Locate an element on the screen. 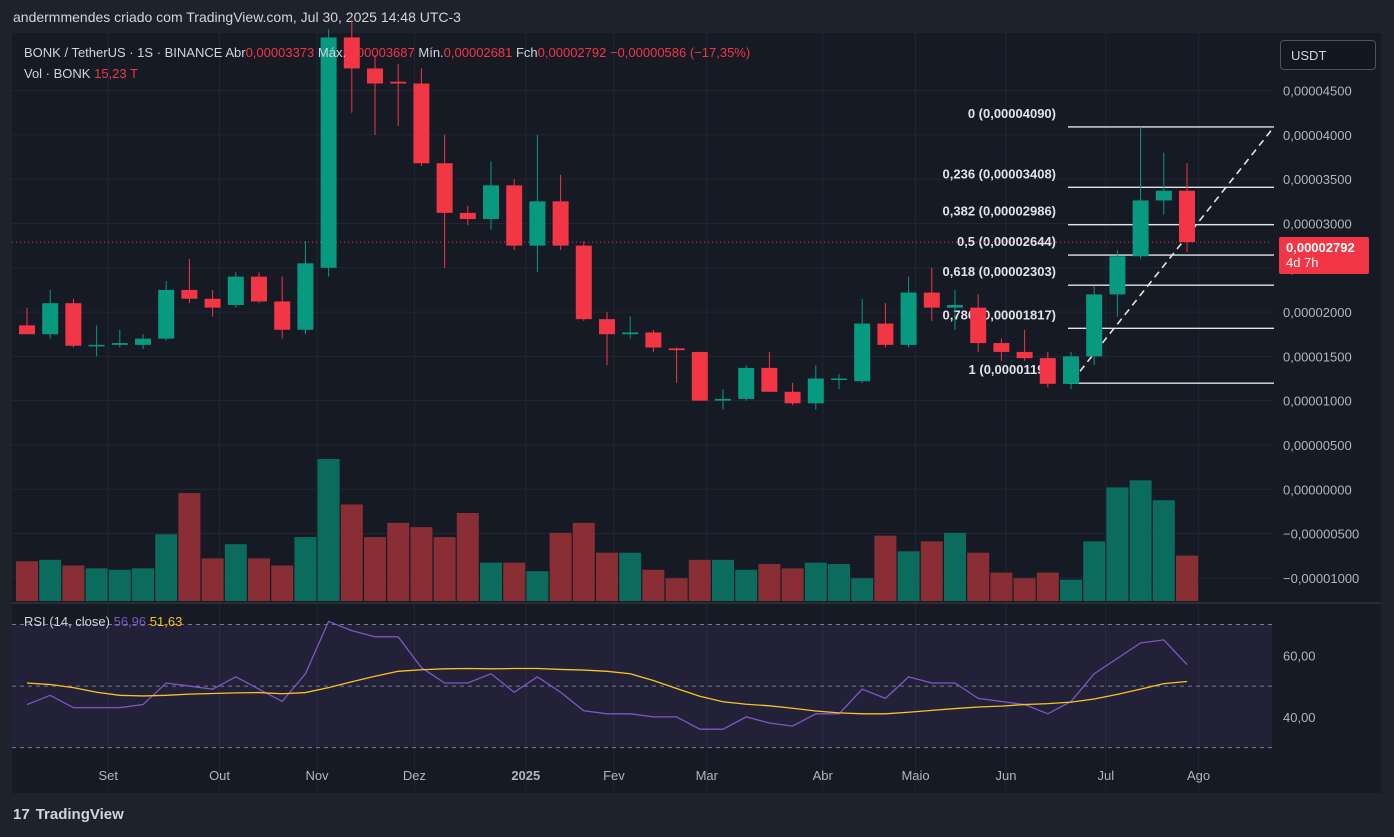  rsi-tick-label: 40,00 is located at coordinates (1299, 717).